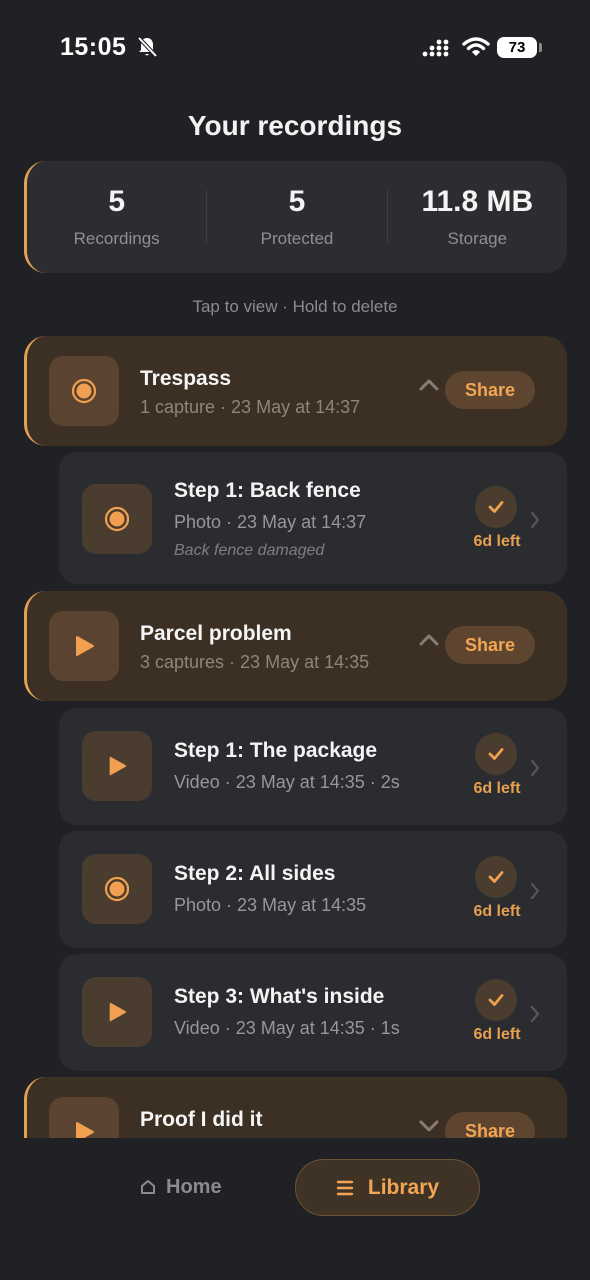 This screenshot has height=1280, width=590. What do you see at coordinates (270, 905) in the screenshot?
I see `item-subtitle: Photo · 23 May at 14:35` at bounding box center [270, 905].